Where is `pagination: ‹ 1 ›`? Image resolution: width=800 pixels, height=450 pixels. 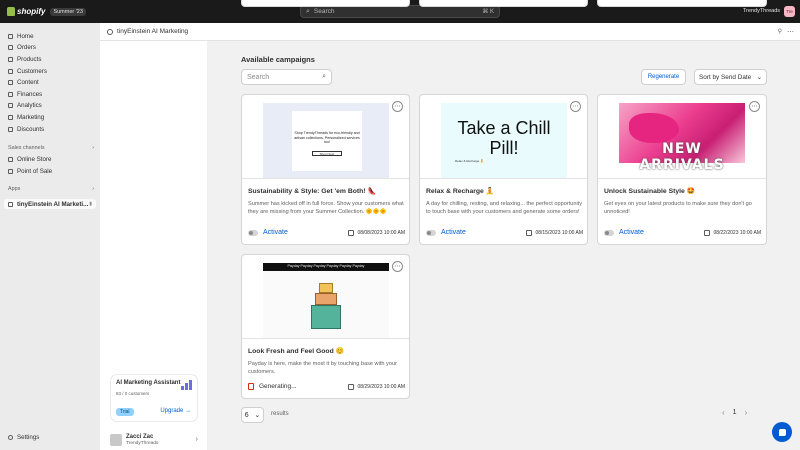
pagination: ‹ 1 › is located at coordinates (734, 412).